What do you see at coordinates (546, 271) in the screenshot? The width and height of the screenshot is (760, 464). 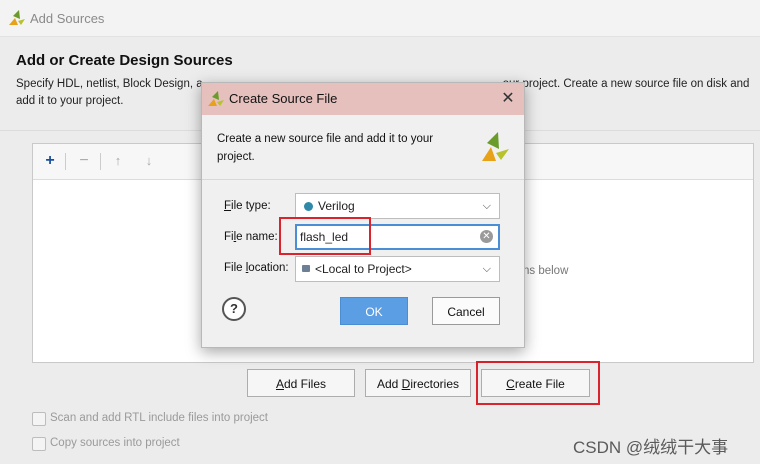 I see `panel-hint: ns below` at bounding box center [546, 271].